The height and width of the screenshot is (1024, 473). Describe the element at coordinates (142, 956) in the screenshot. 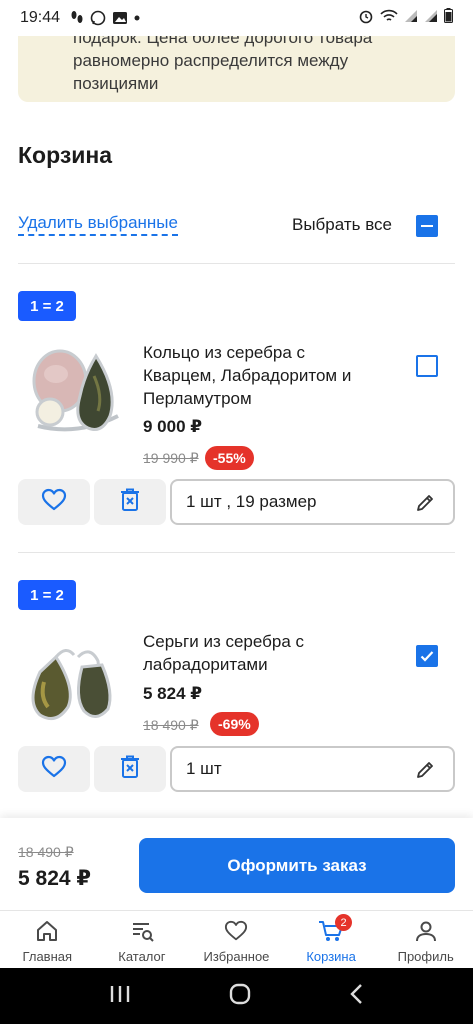

I see `tab-label: Каталог` at that location.